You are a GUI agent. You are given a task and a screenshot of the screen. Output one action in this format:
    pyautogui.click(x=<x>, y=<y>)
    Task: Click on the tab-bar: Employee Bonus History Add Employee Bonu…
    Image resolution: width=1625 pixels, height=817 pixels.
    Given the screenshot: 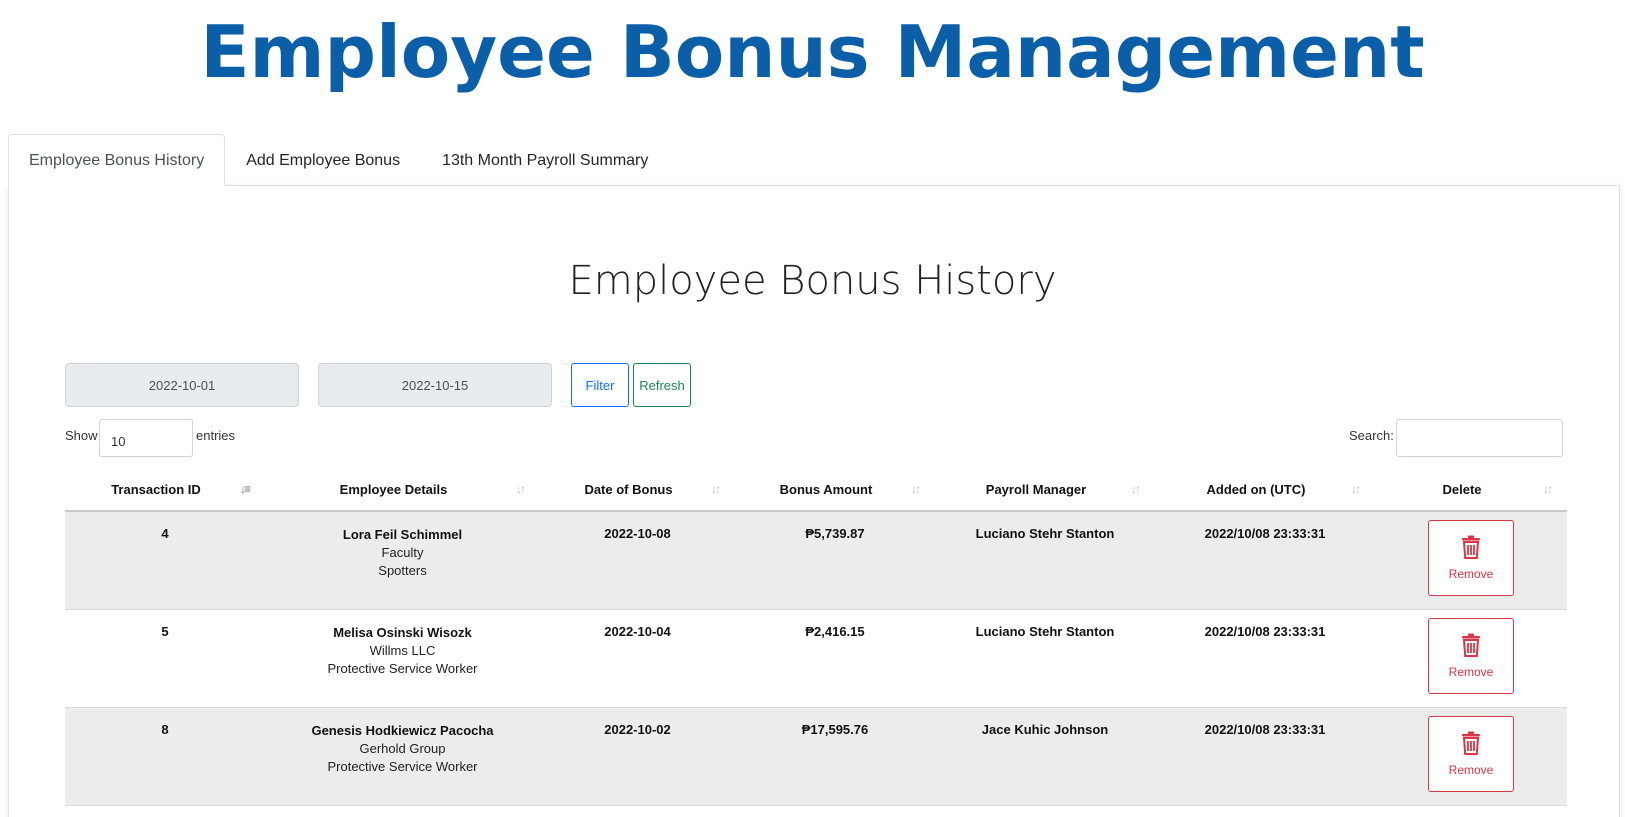 What is the action you would take?
    pyautogui.click(x=338, y=160)
    